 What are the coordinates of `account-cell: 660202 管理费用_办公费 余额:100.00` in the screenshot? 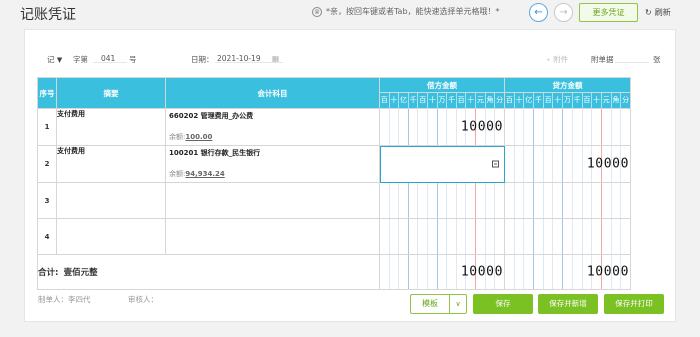 It's located at (272, 127).